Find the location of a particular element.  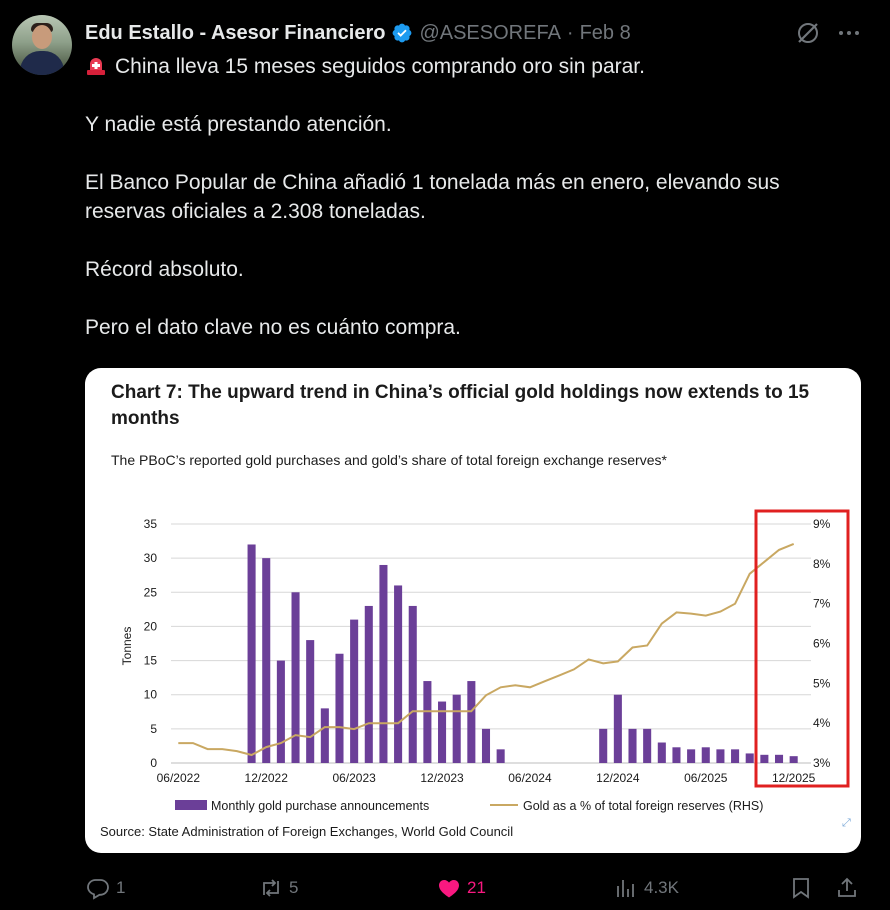

x-tick-label: 12/2025 is located at coordinates (794, 778).